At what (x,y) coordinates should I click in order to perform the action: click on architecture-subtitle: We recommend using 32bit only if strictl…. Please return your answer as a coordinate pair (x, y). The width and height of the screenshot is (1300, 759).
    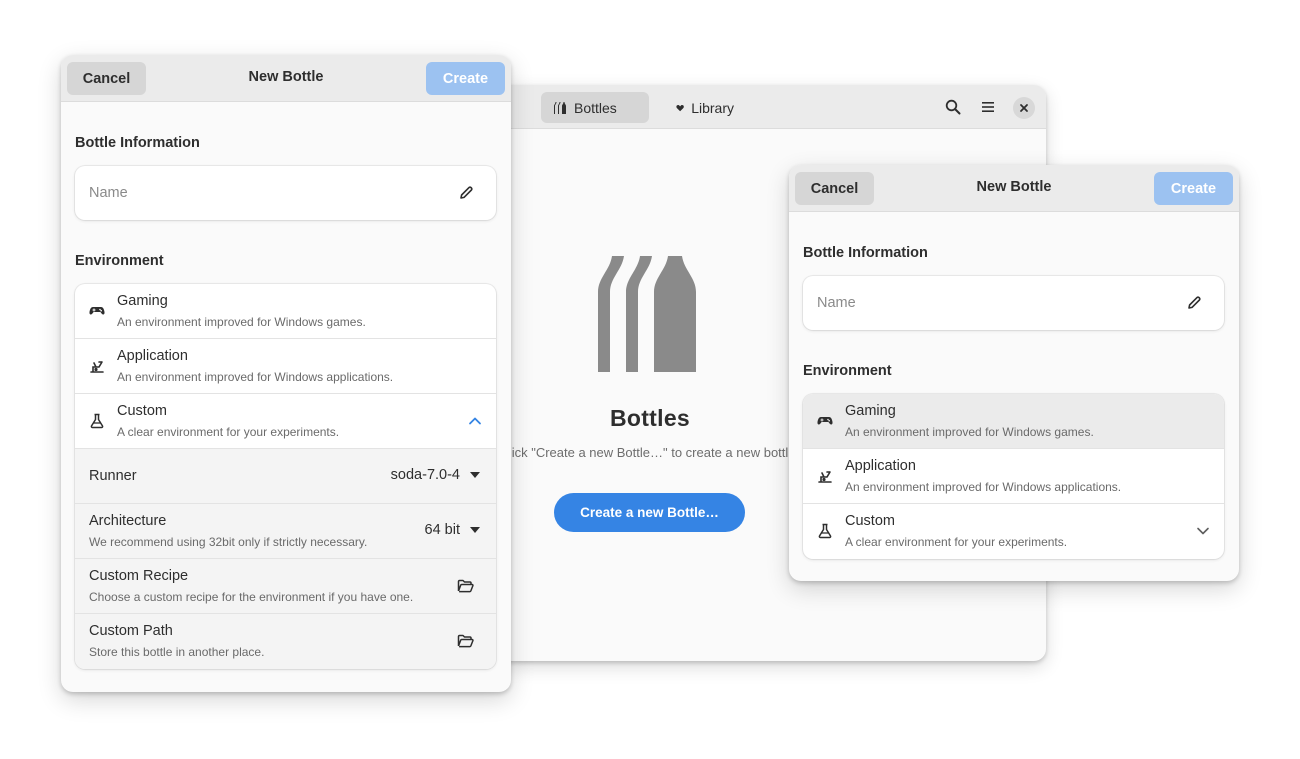
    Looking at the image, I should click on (228, 542).